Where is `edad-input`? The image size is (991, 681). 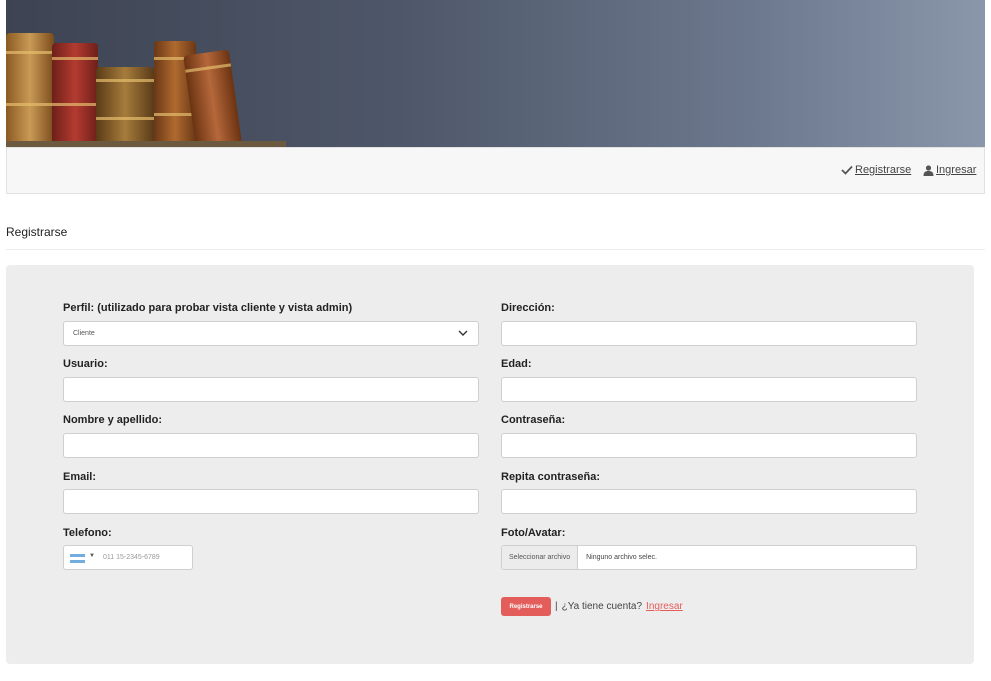
edad-input is located at coordinates (709, 389).